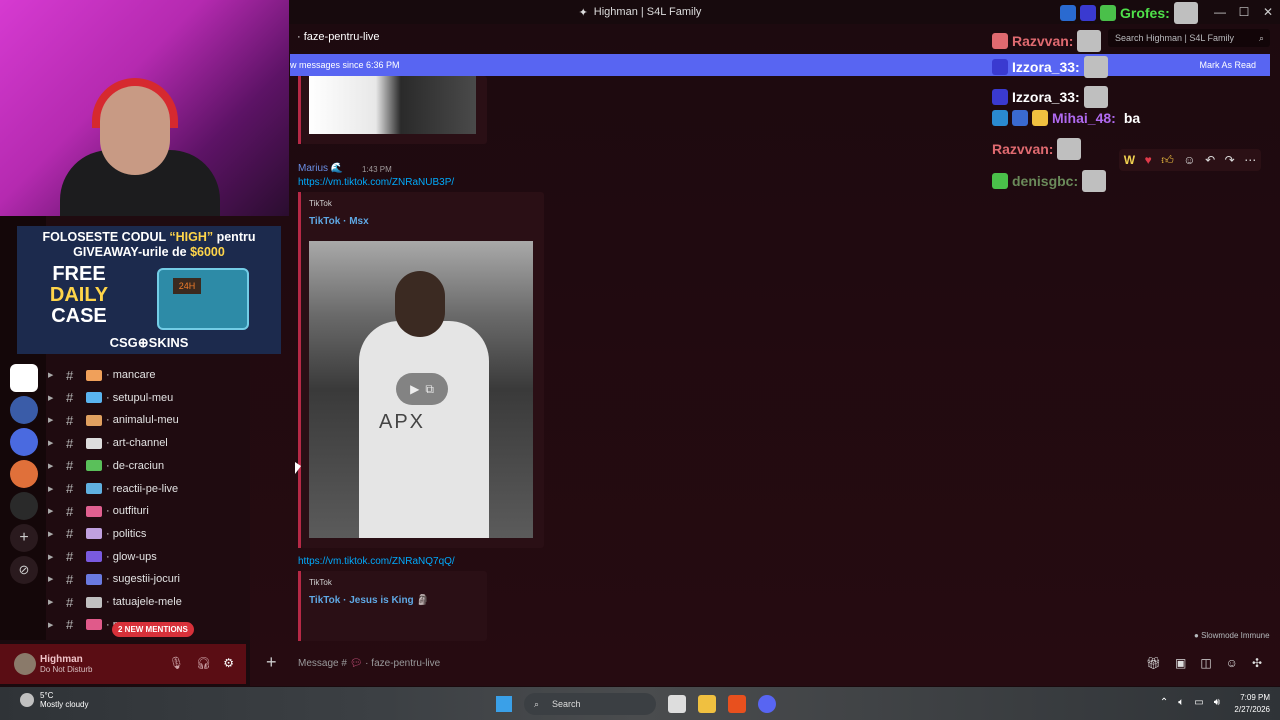 Image resolution: width=1280 pixels, height=720 pixels. I want to click on volume-icon: 🔈︎, so click(1181, 702).